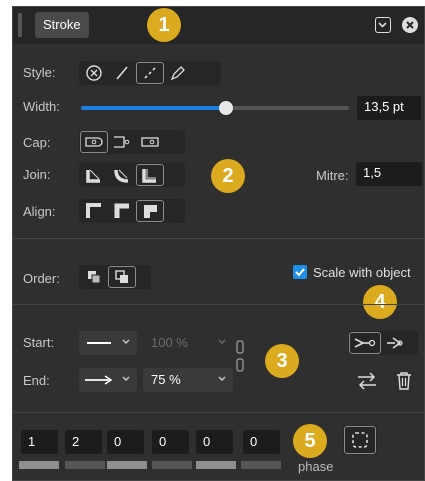 The width and height of the screenshot is (425, 481). I want to click on align-button-group, so click(132, 211).